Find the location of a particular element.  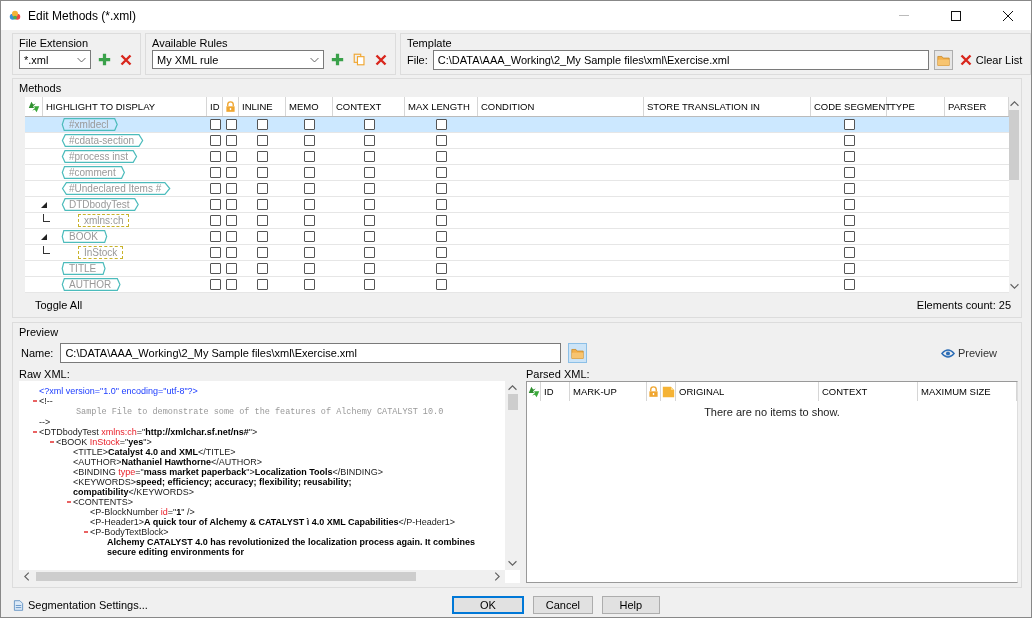

column-header: PARSER is located at coordinates (967, 106).